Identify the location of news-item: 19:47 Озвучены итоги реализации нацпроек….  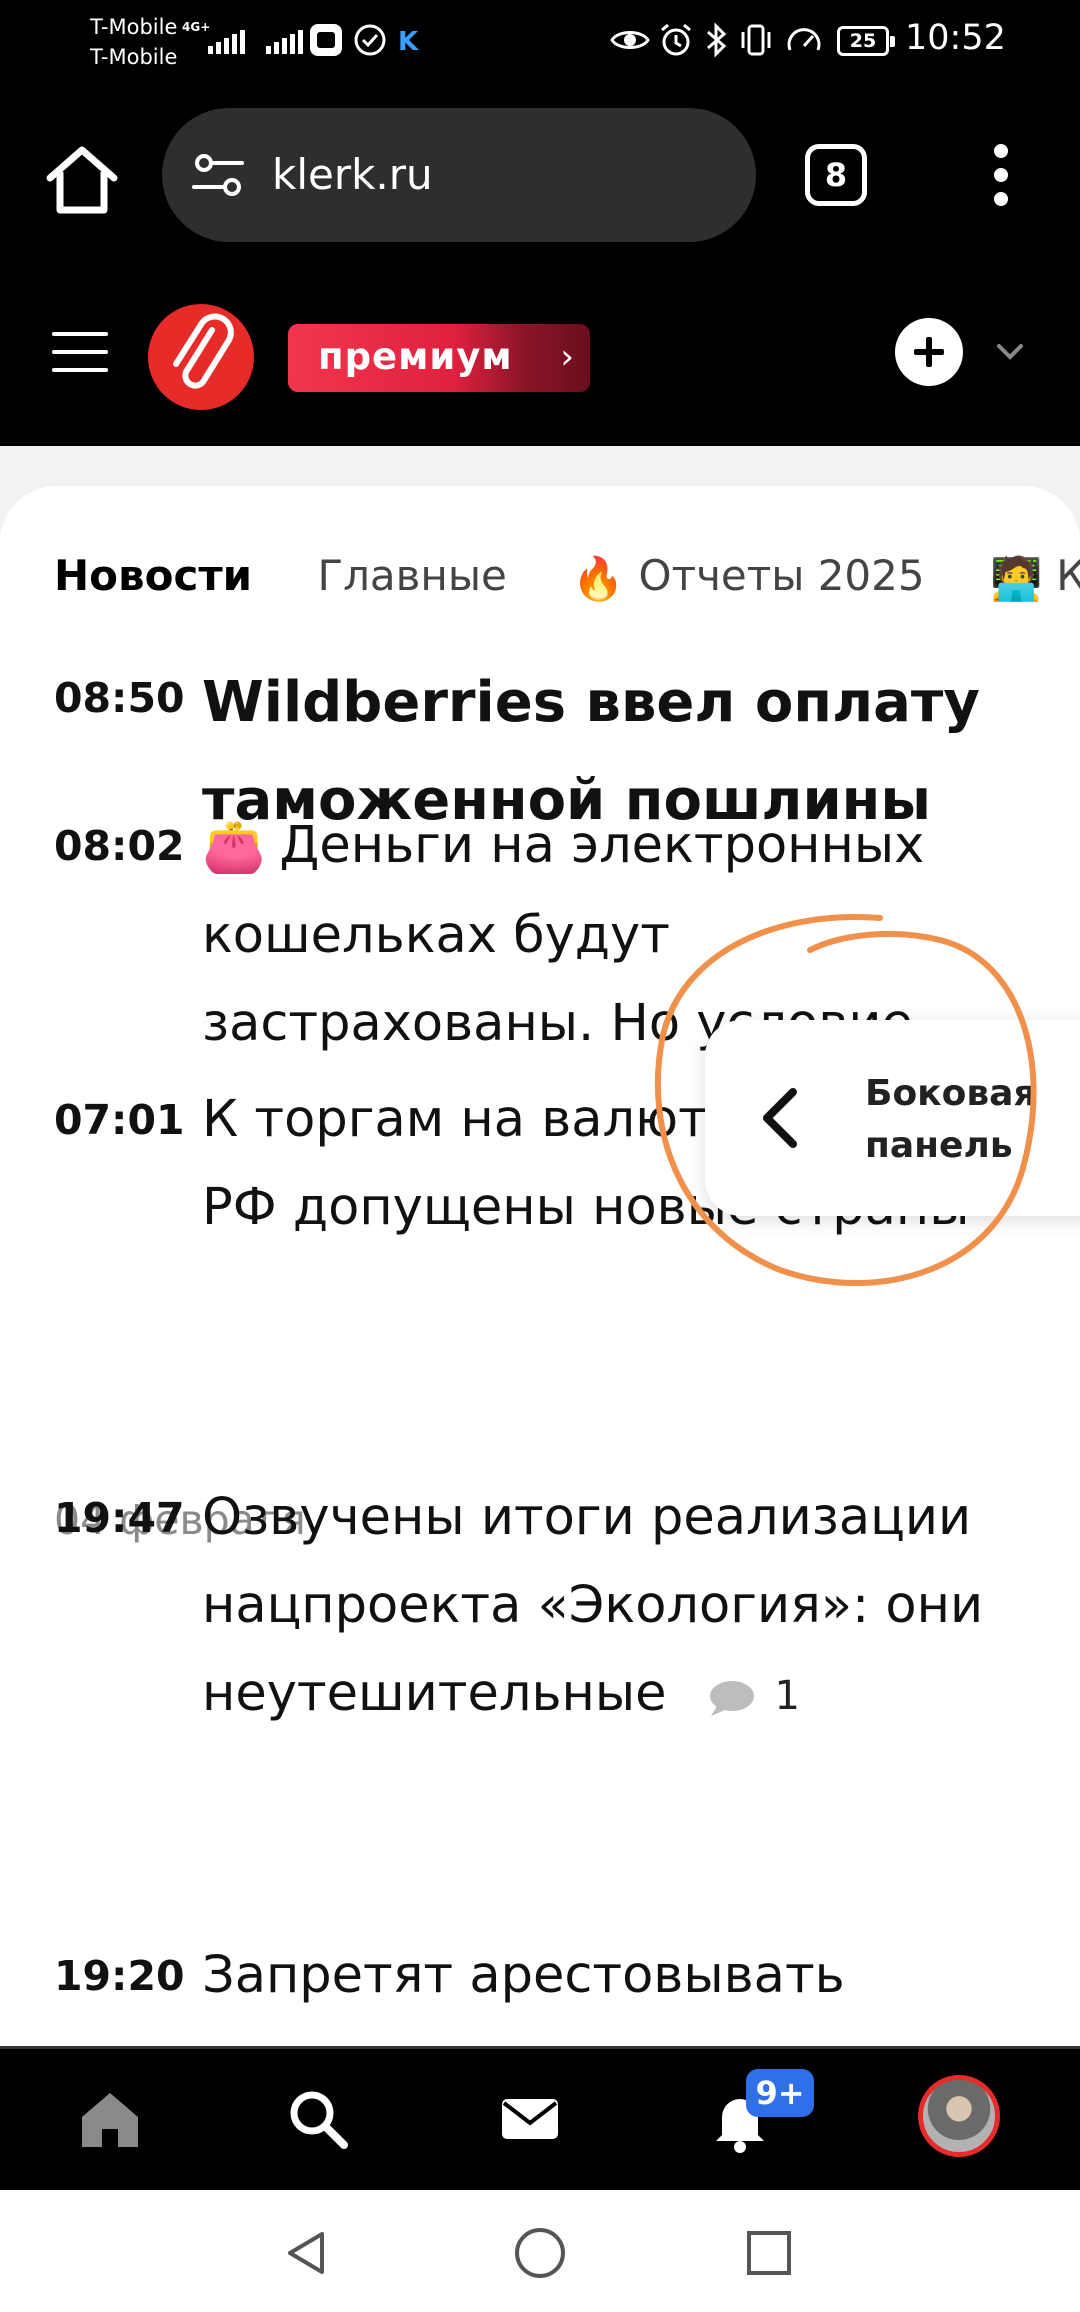
(554, 1623).